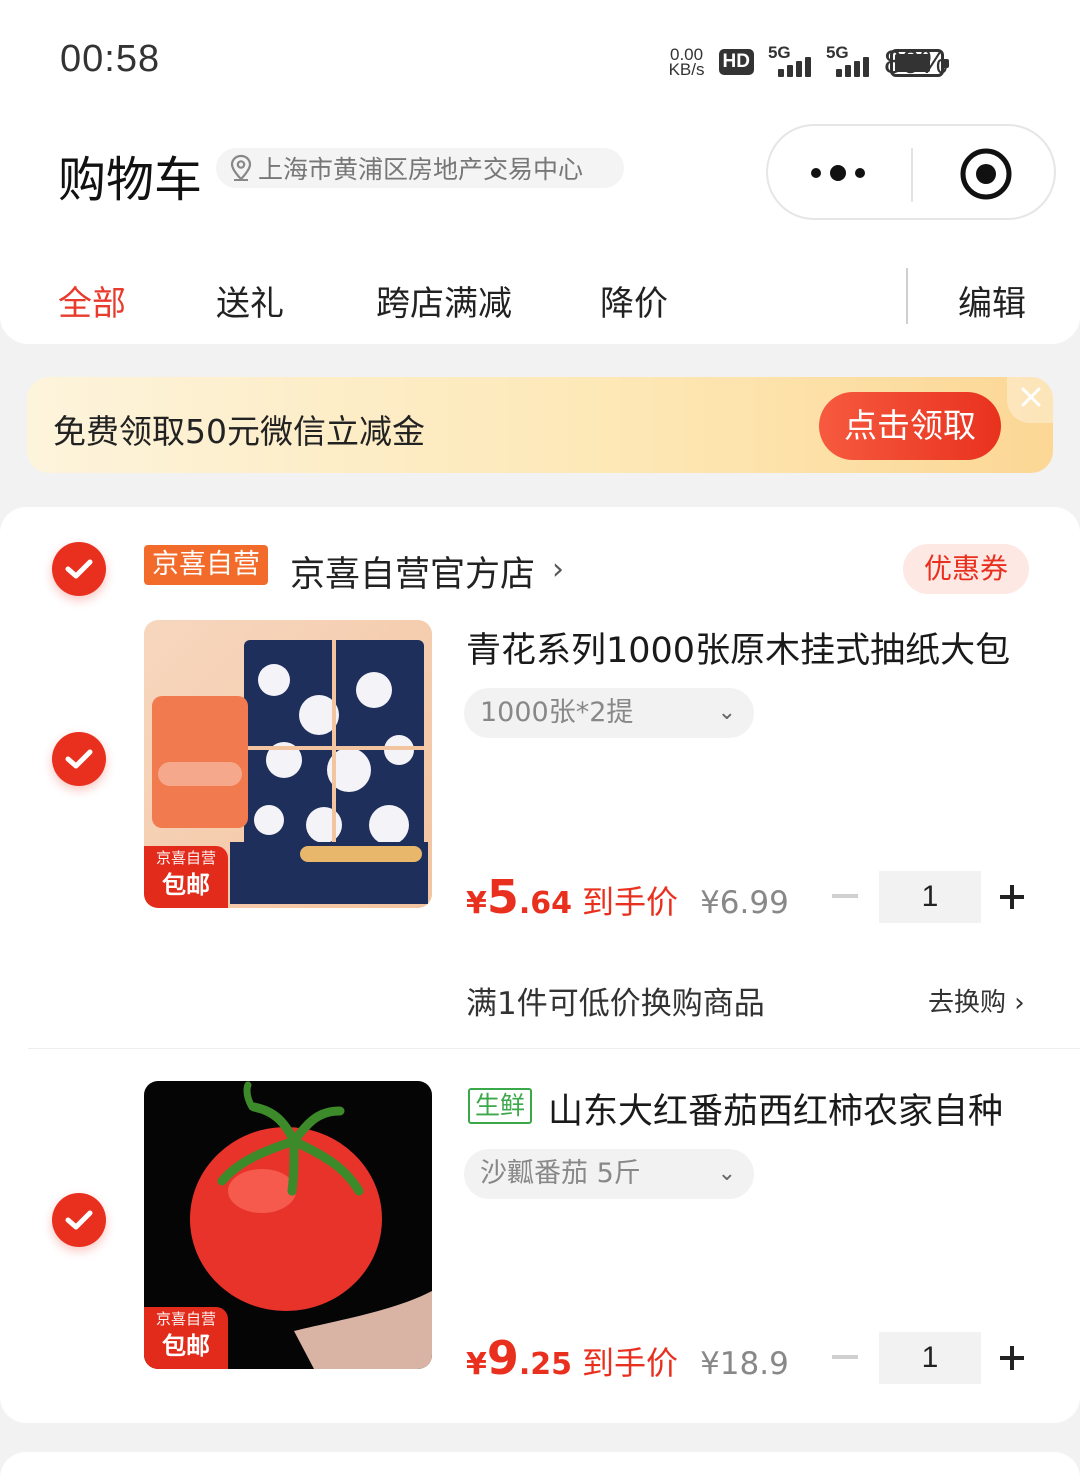 The width and height of the screenshot is (1080, 1478). I want to click on tab-price-drop: 降价, so click(634, 300).